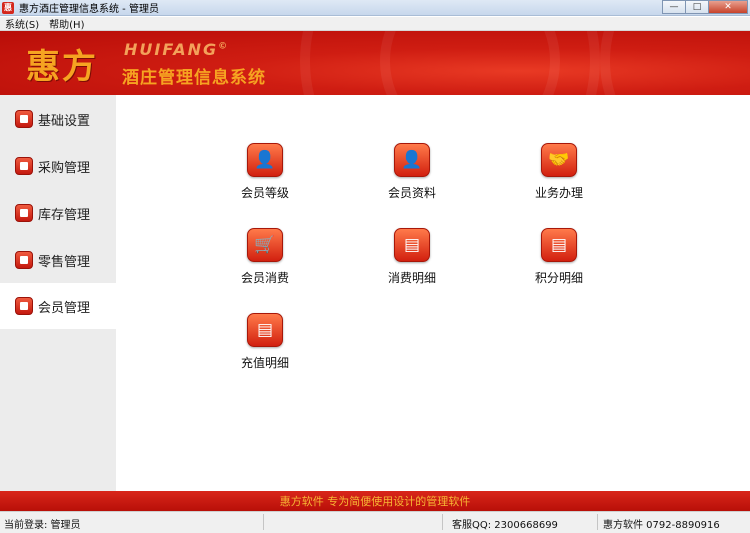 Image resolution: width=750 pixels, height=533 pixels. I want to click on tile-label: 业务办理, so click(558, 193).